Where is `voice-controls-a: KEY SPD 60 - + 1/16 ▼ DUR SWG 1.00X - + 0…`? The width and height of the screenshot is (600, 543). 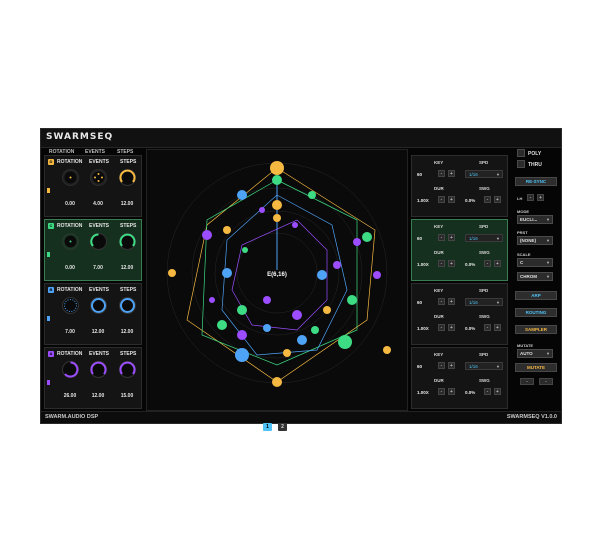
voice-controls-a: KEY SPD 60 - + 1/16 ▼ DUR SWG 1.00X - + 0… is located at coordinates (459, 378).